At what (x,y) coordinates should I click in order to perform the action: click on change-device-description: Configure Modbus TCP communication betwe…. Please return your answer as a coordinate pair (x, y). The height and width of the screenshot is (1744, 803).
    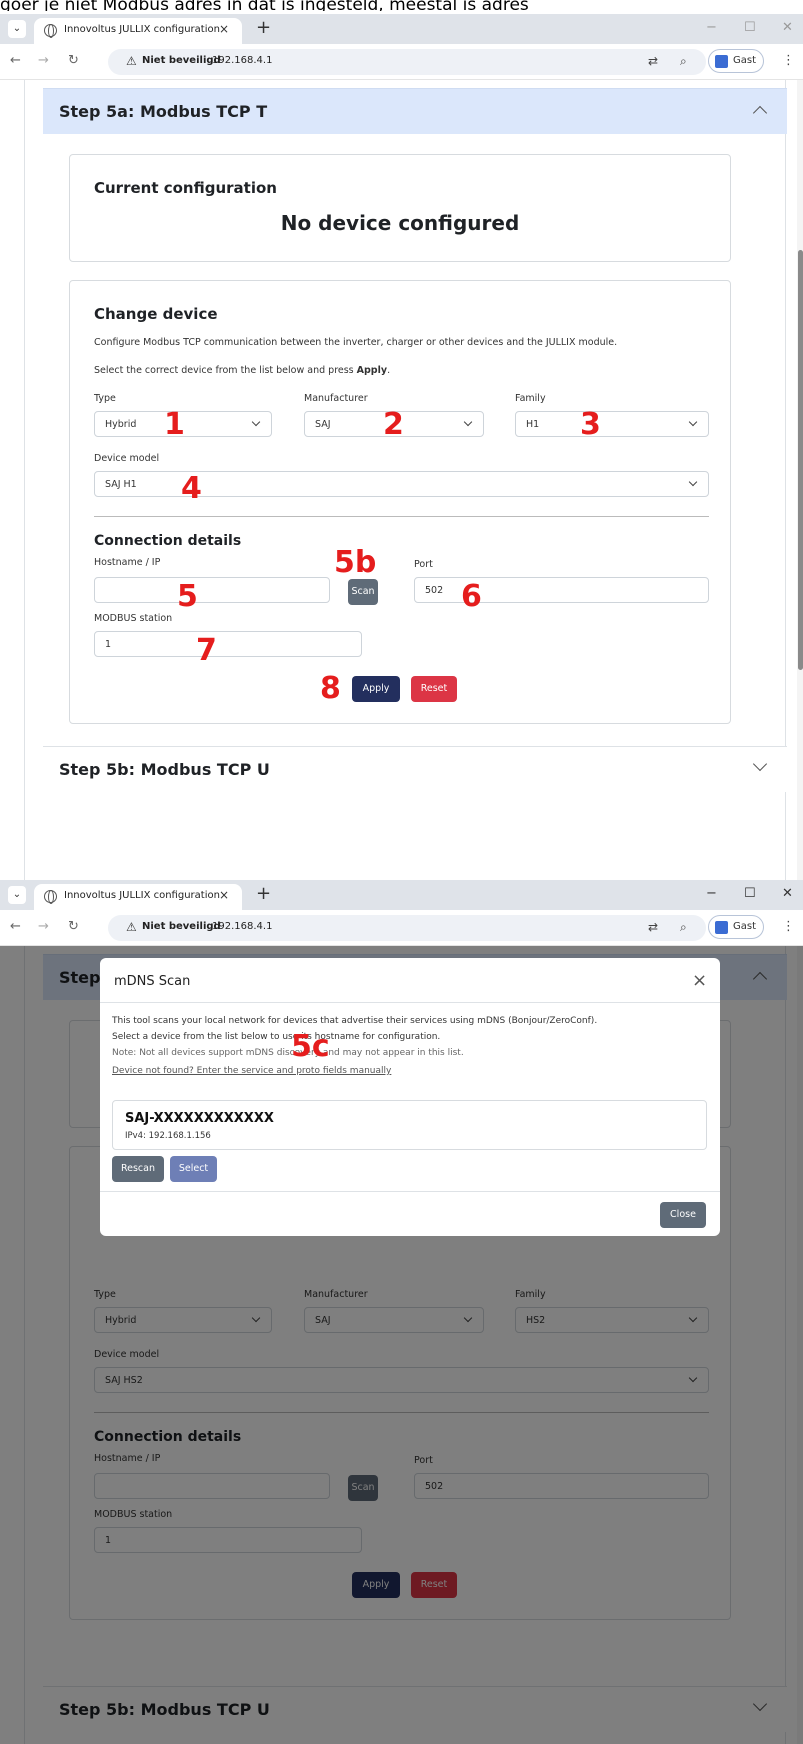
    Looking at the image, I should click on (356, 342).